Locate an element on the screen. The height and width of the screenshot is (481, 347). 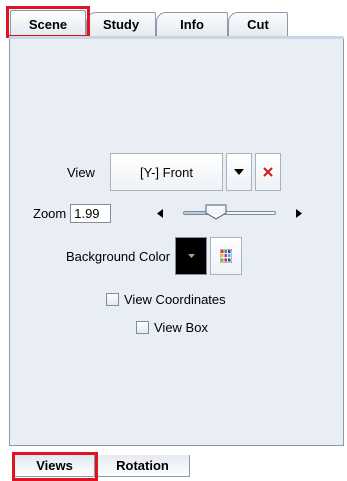
tab-scene-label: Scene is located at coordinates (48, 24).